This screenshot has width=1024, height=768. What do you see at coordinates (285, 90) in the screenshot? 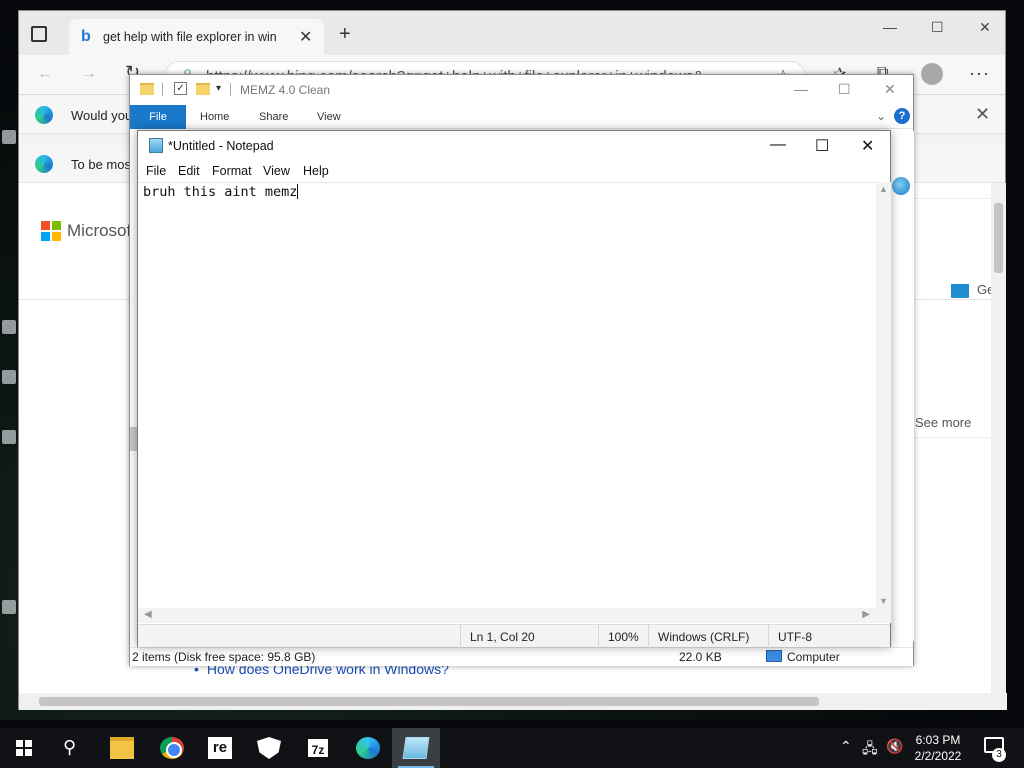
I see `explorer-title: MEMZ 4.0 Clean` at bounding box center [285, 90].